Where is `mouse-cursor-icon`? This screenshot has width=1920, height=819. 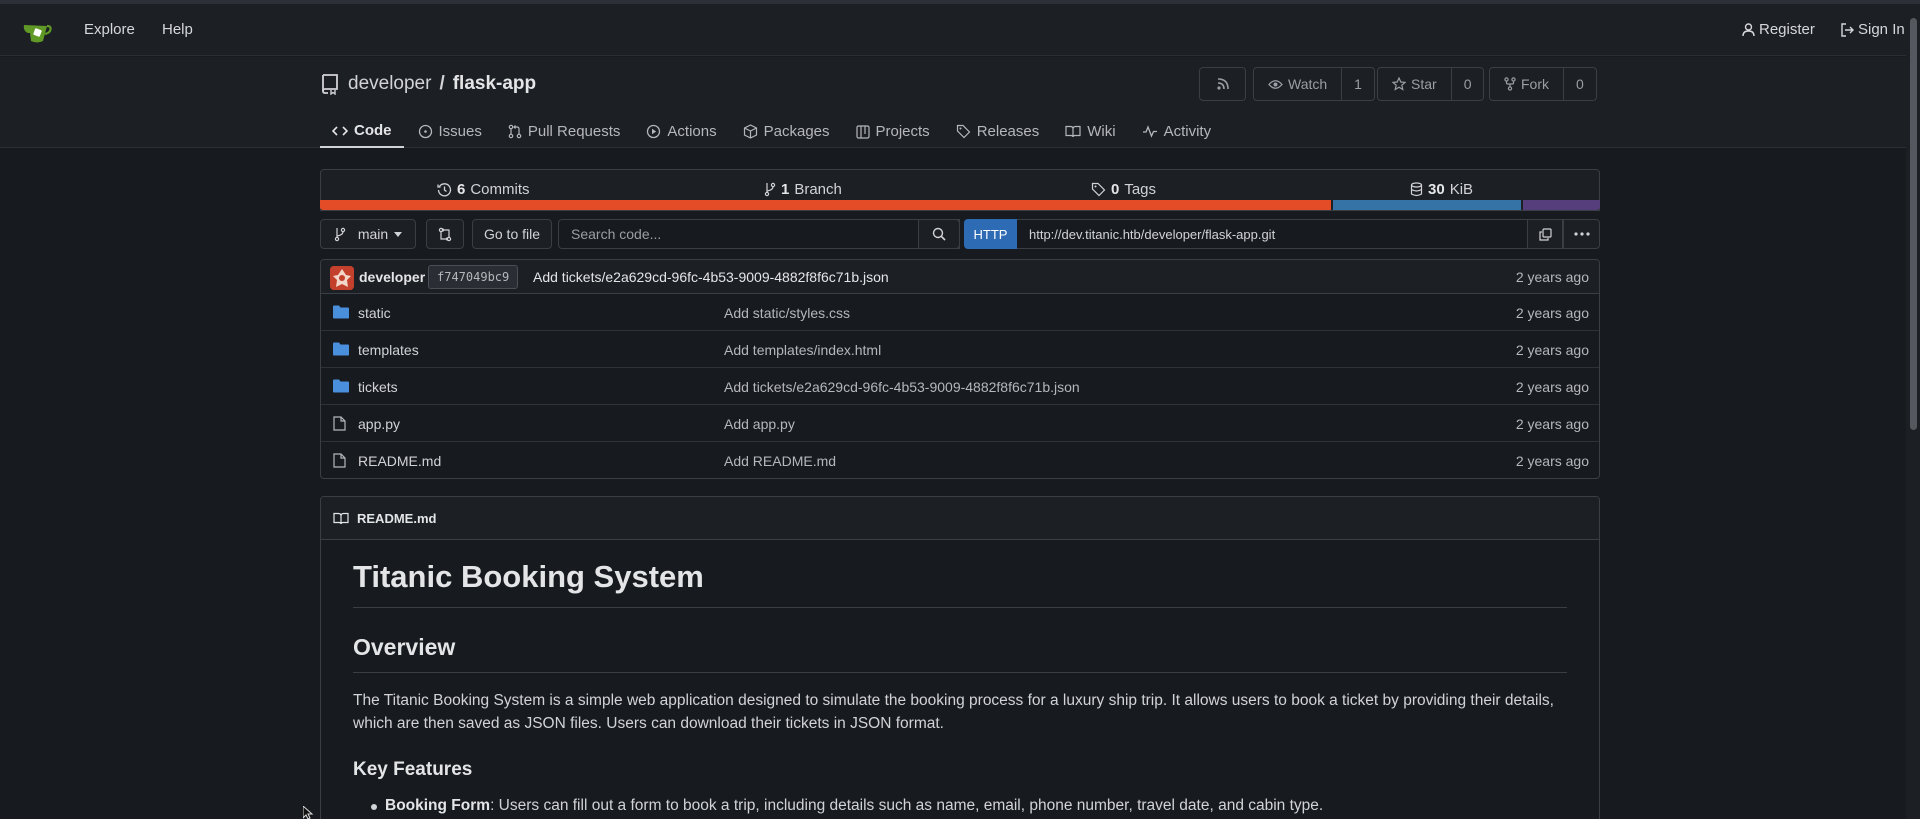 mouse-cursor-icon is located at coordinates (309, 812).